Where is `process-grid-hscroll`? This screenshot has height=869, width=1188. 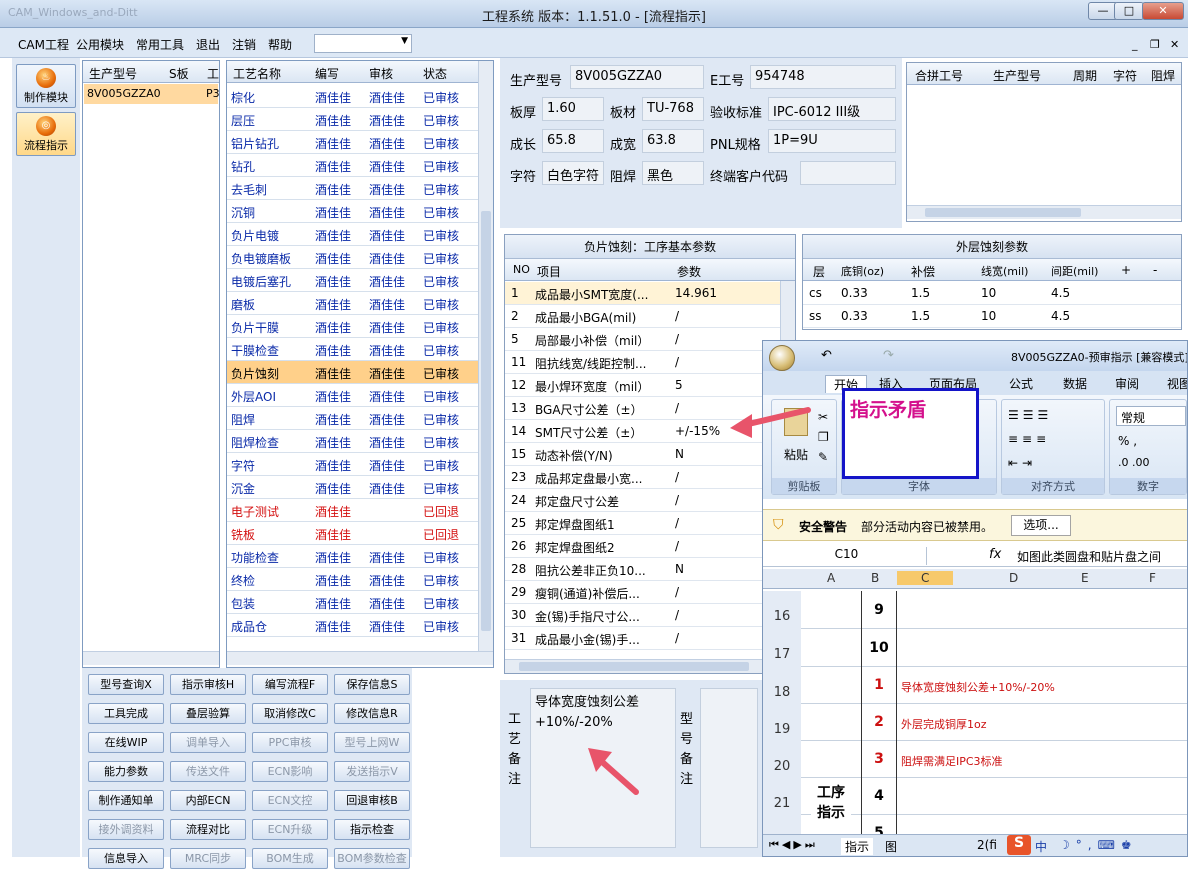 process-grid-hscroll is located at coordinates (360, 658).